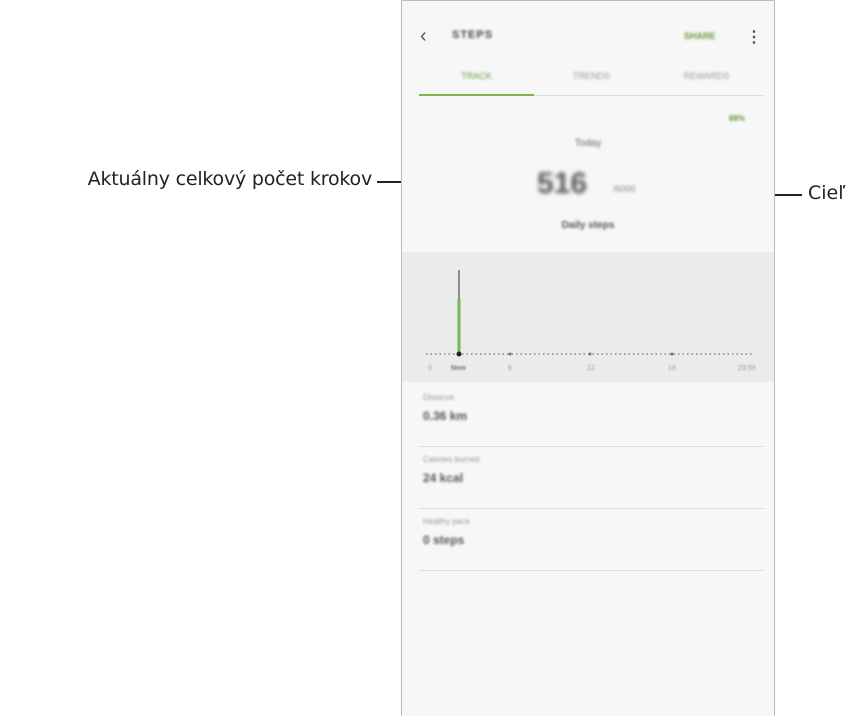 This screenshot has width=867, height=717. Describe the element at coordinates (700, 36) in the screenshot. I see `share-button: SHARE` at that location.